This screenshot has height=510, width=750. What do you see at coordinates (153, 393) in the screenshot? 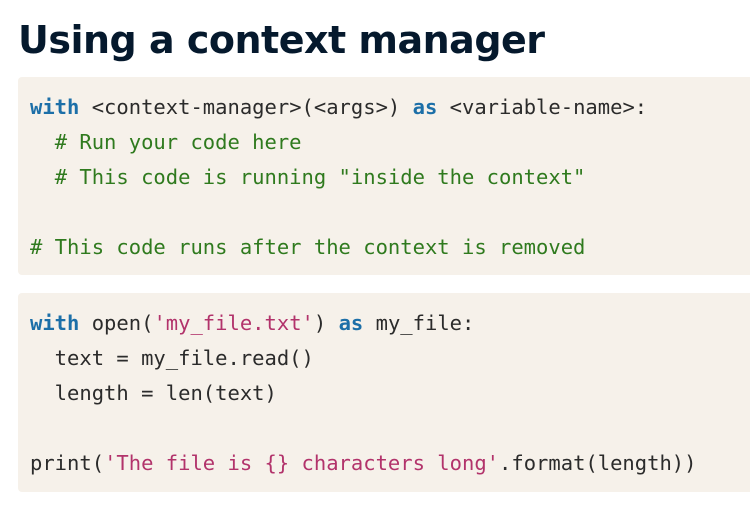
I see `code-text: length = len(text)` at bounding box center [153, 393].